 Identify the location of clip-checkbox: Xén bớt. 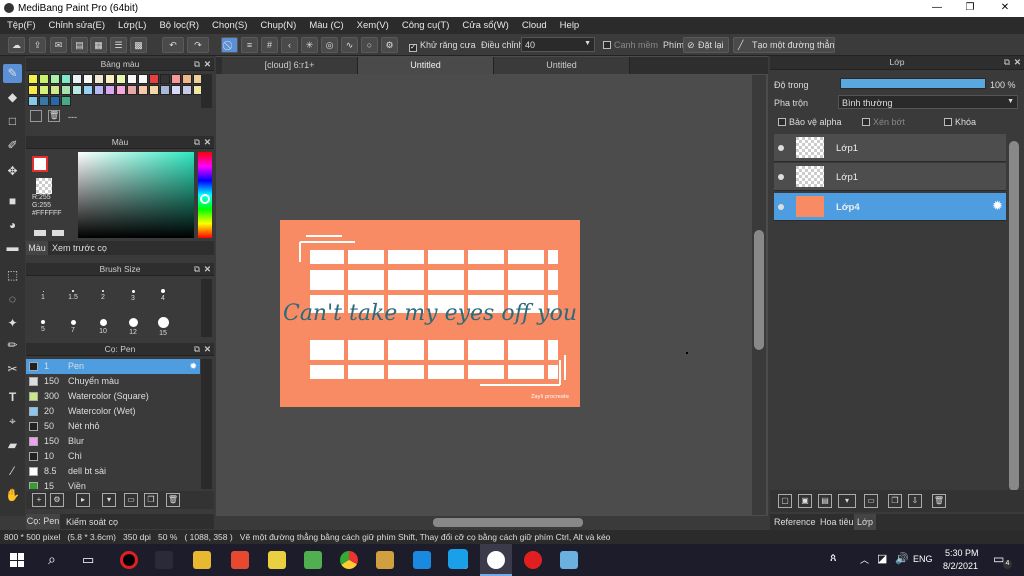
(883, 122).